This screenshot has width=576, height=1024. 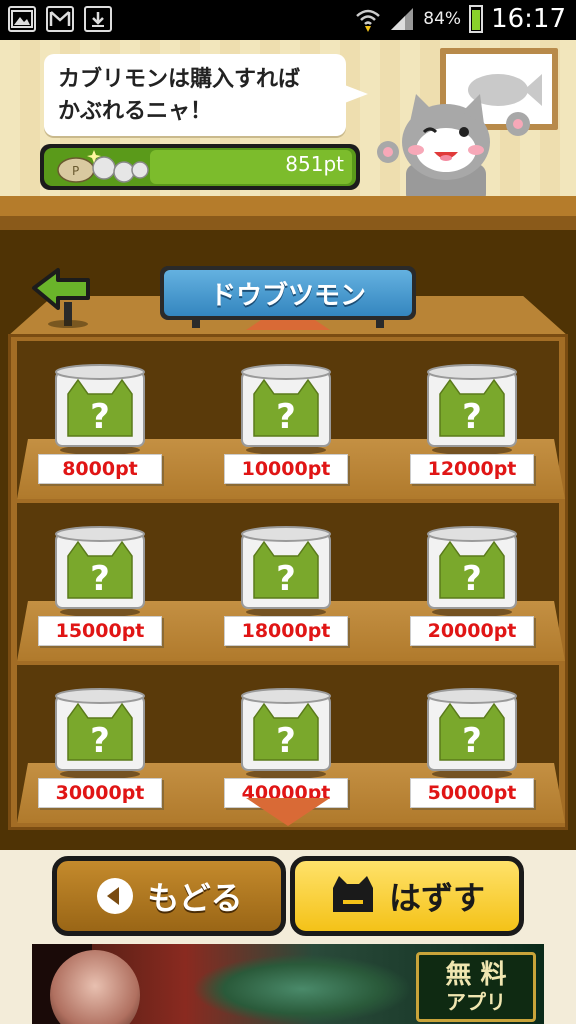 I want to click on status-bar: 84% 16:17, so click(x=288, y=20).